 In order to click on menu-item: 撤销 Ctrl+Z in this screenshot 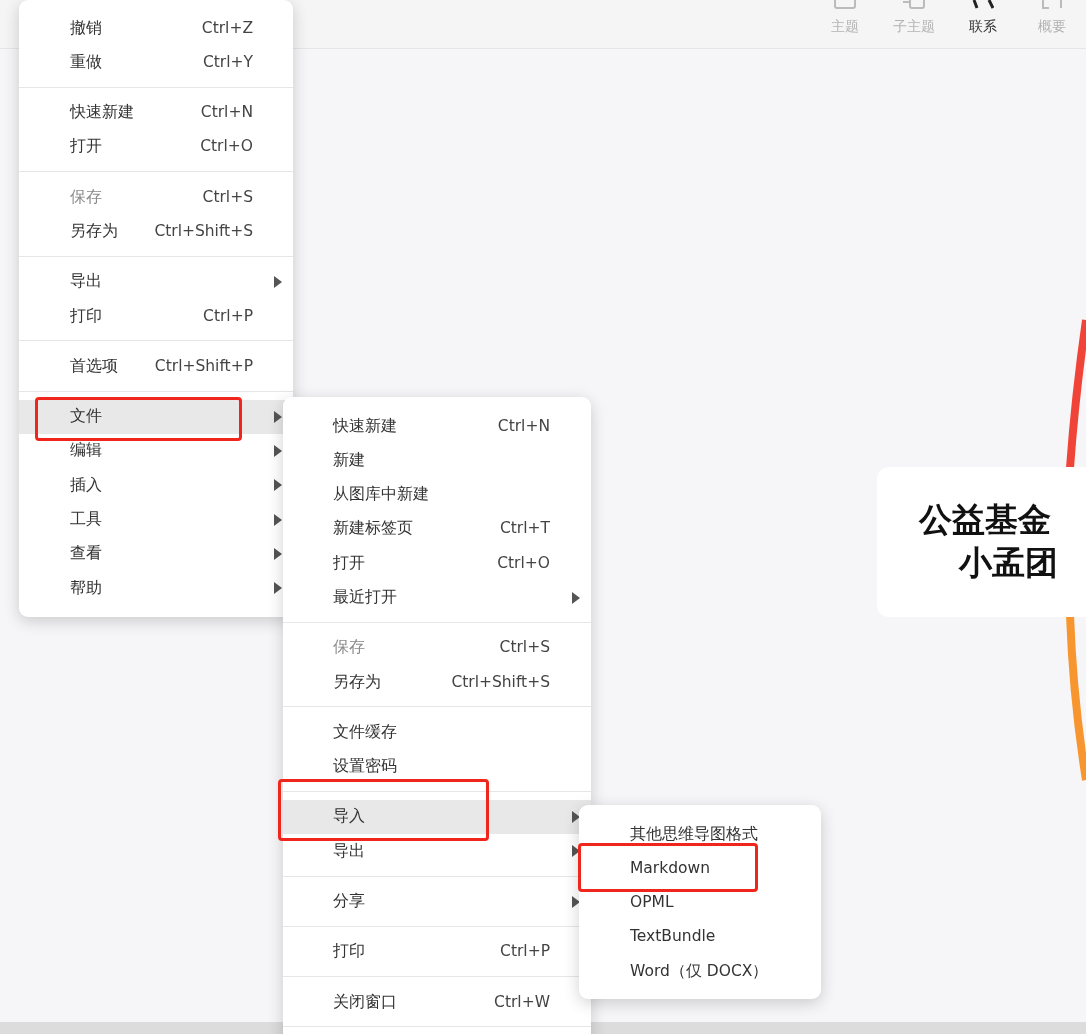, I will do `click(156, 28)`.